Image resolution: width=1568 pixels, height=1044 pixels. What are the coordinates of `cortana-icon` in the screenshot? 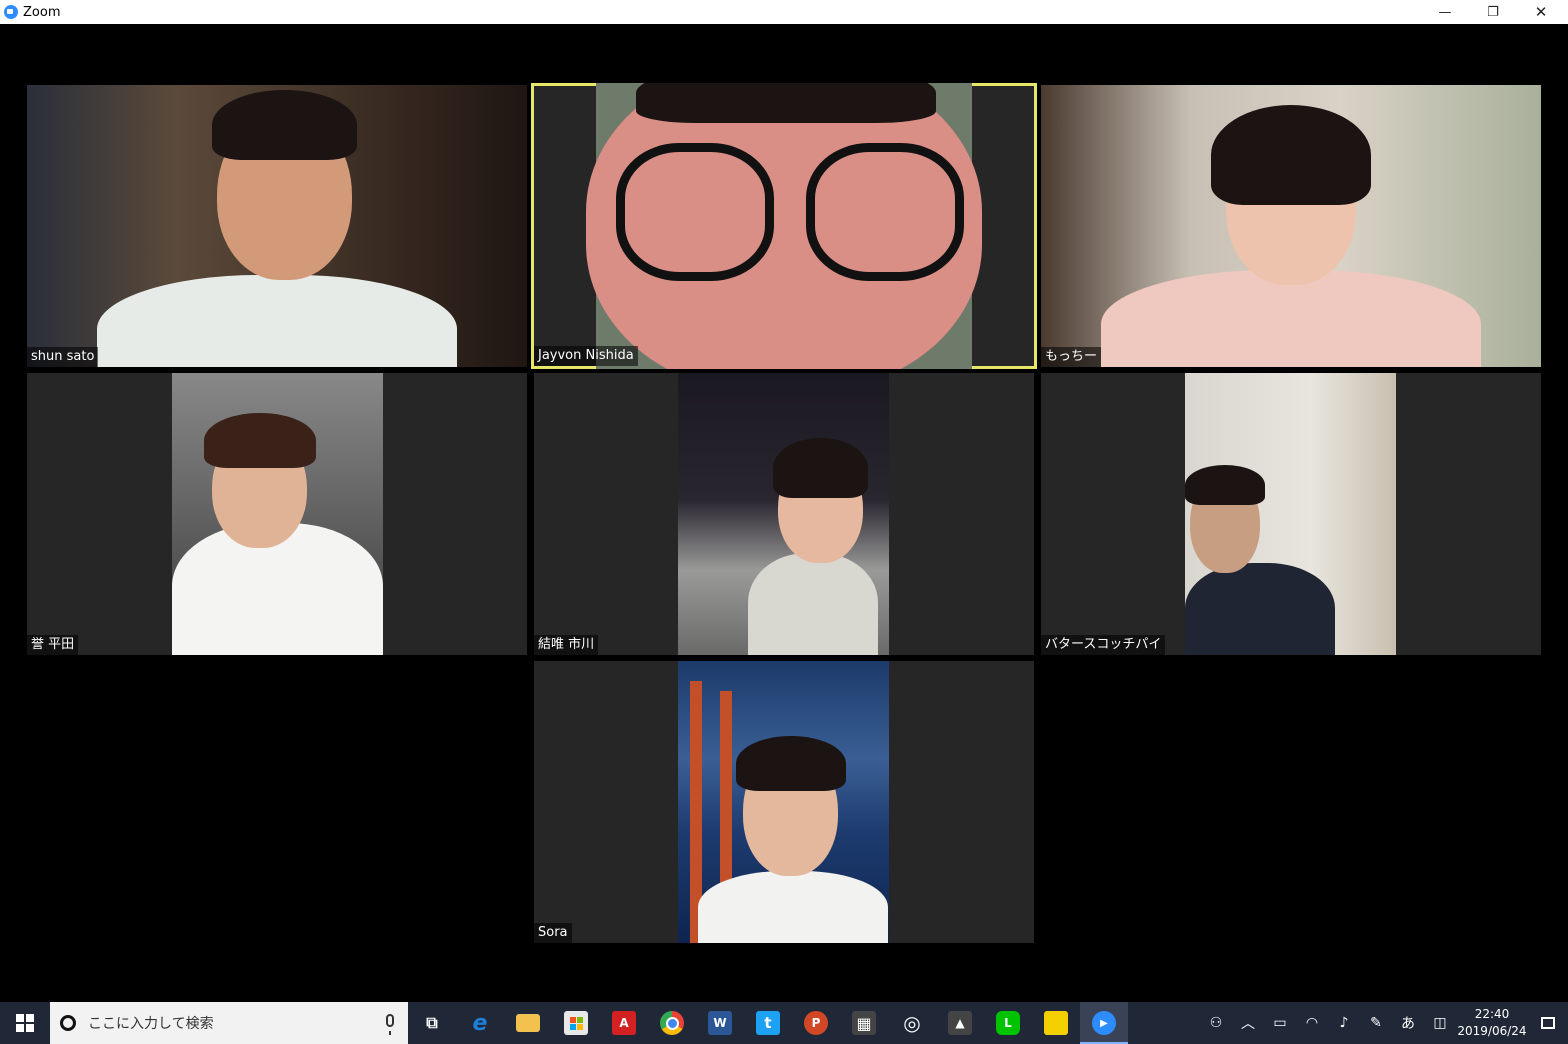 It's located at (68, 1023).